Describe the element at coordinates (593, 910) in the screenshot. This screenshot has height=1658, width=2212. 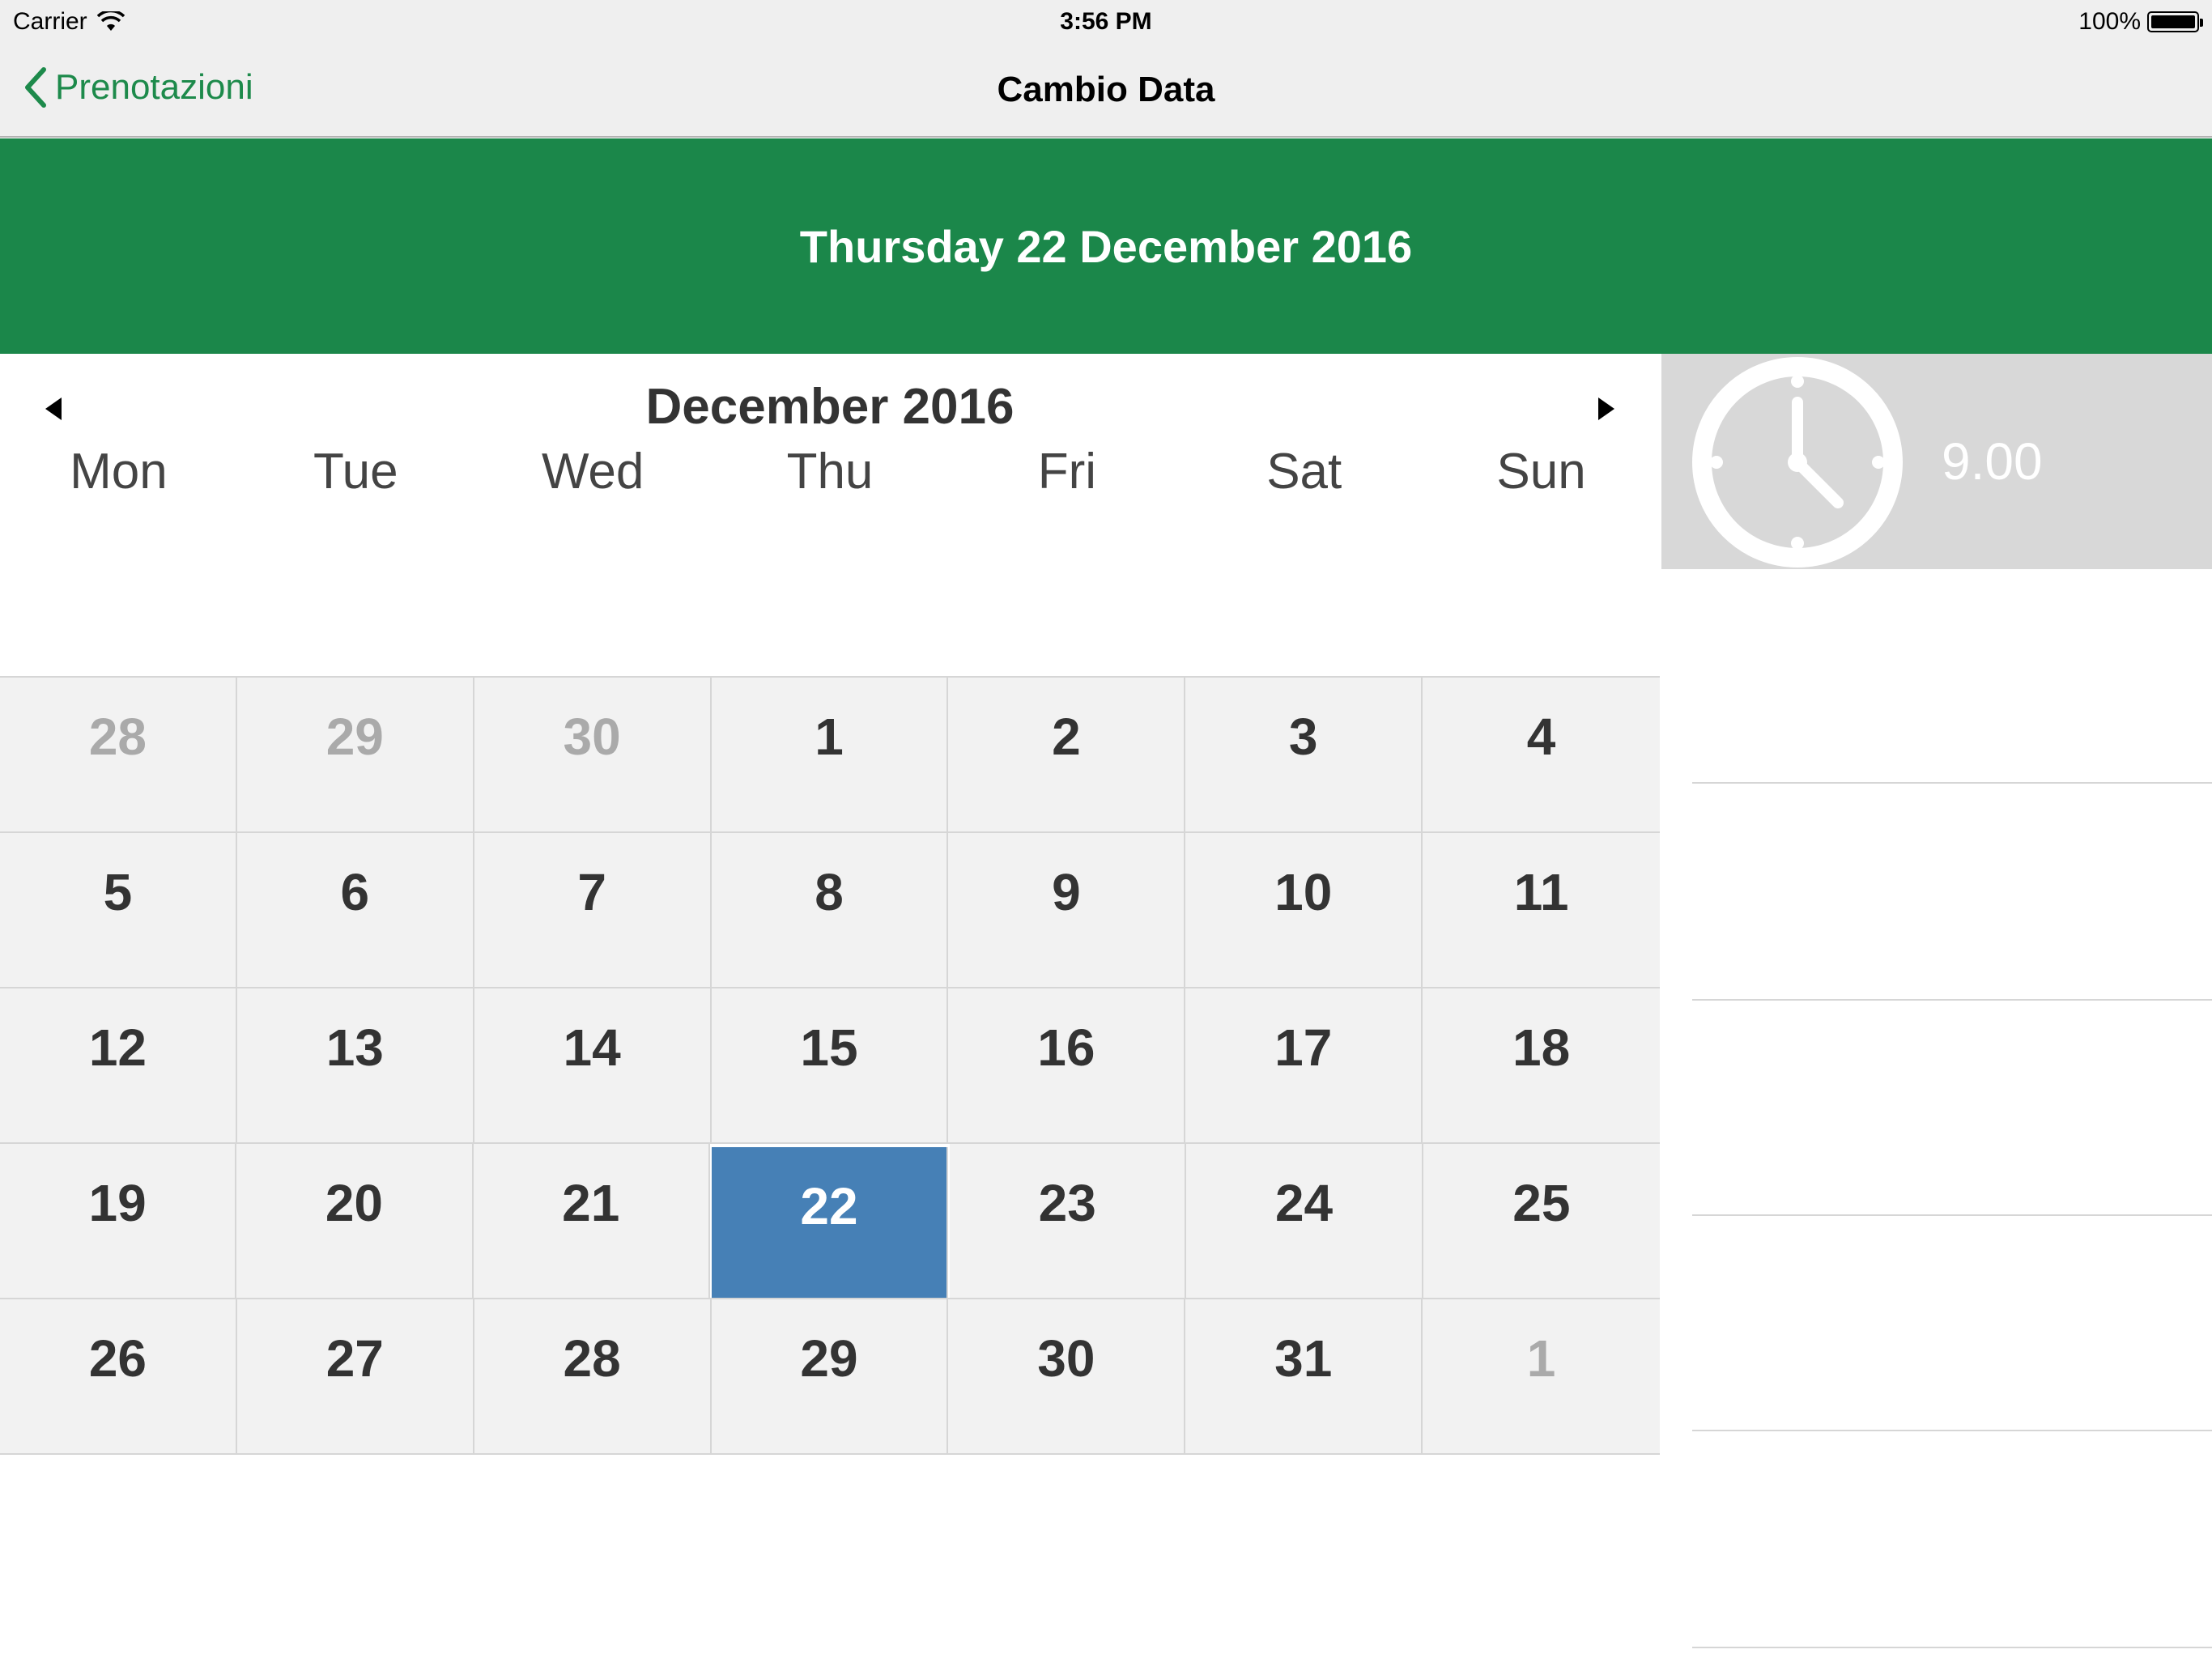
I see `calendar-day: 7` at that location.